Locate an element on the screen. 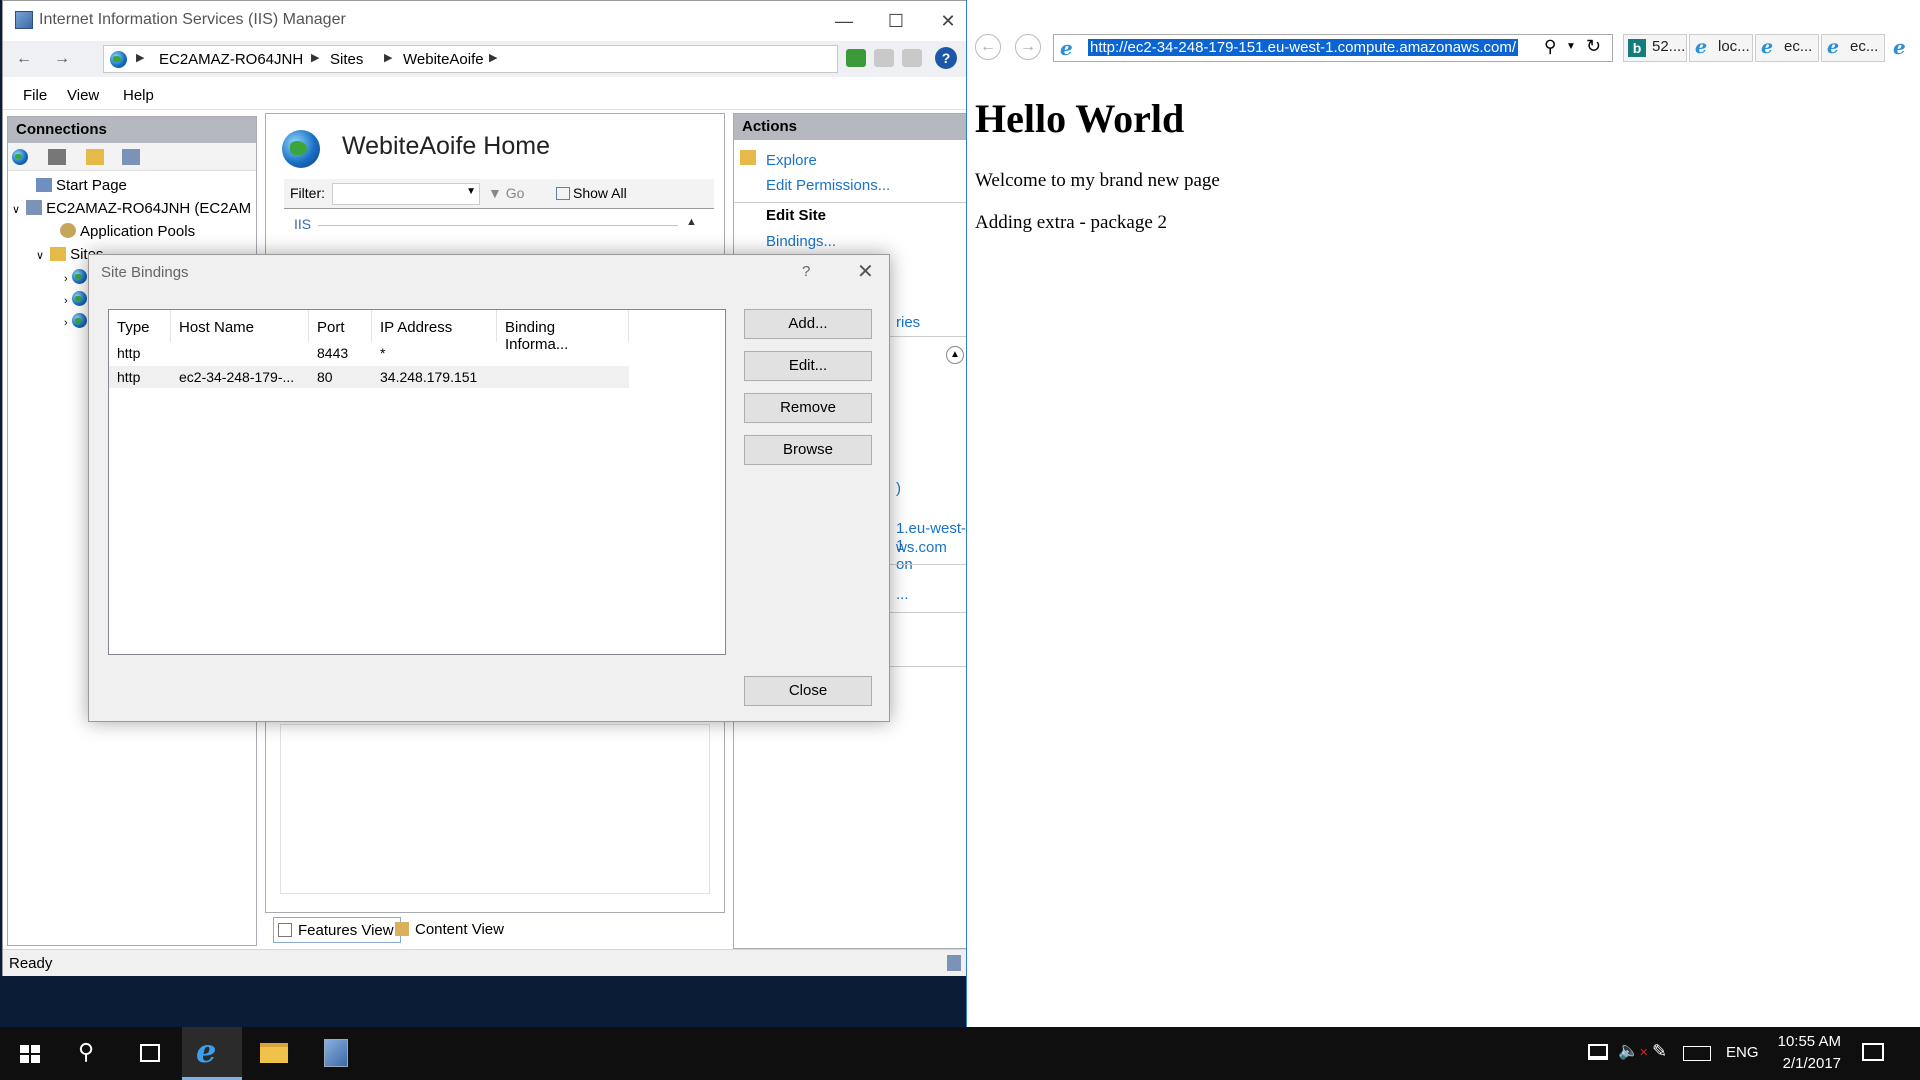 This screenshot has width=1920, height=1080. column-header-port: Port is located at coordinates (340, 326).